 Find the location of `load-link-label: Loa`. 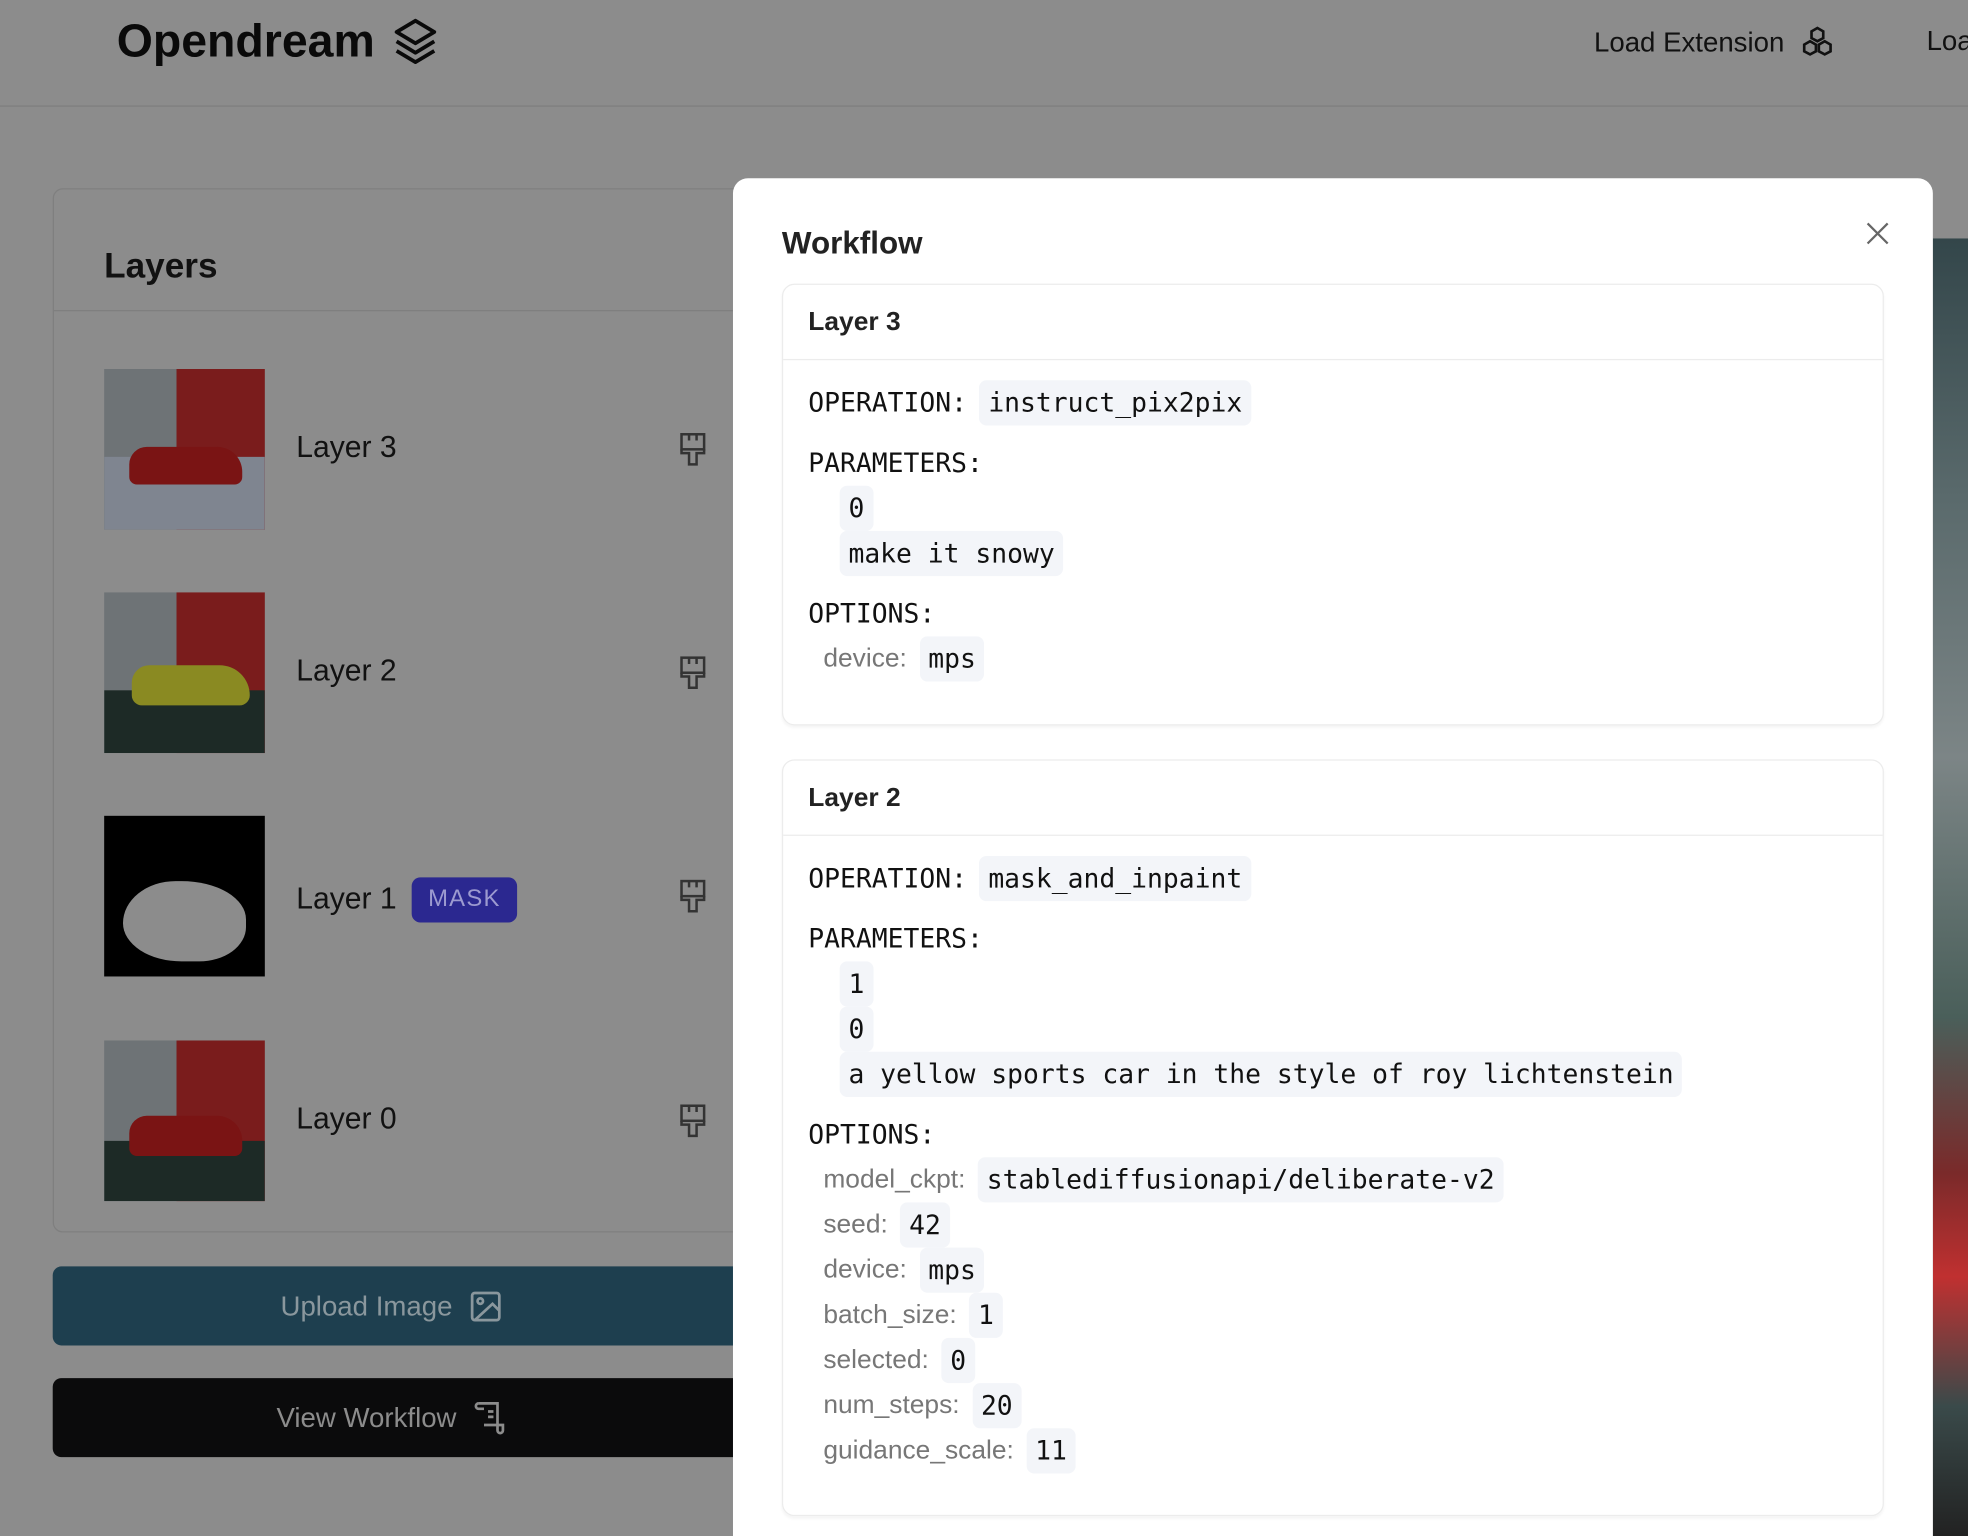

load-link-label: Loa is located at coordinates (1947, 41).